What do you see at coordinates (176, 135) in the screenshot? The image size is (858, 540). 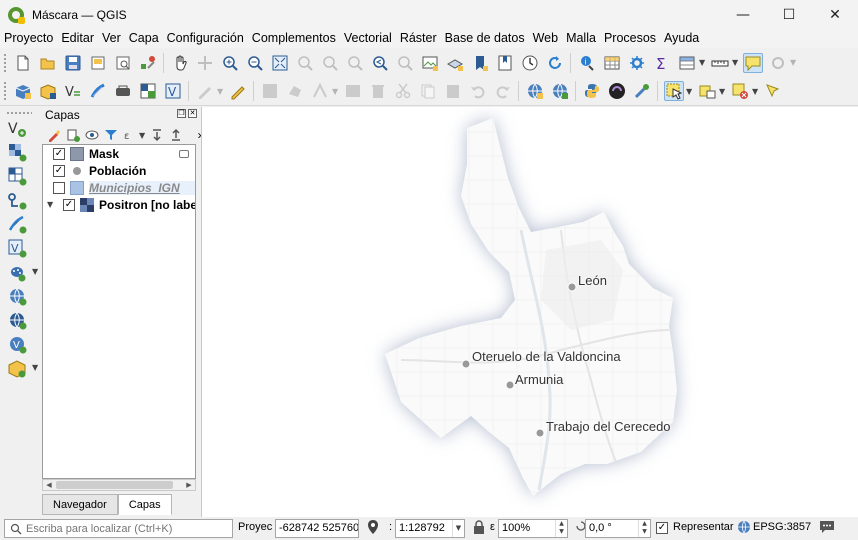 I see `collapse-all-icon` at bounding box center [176, 135].